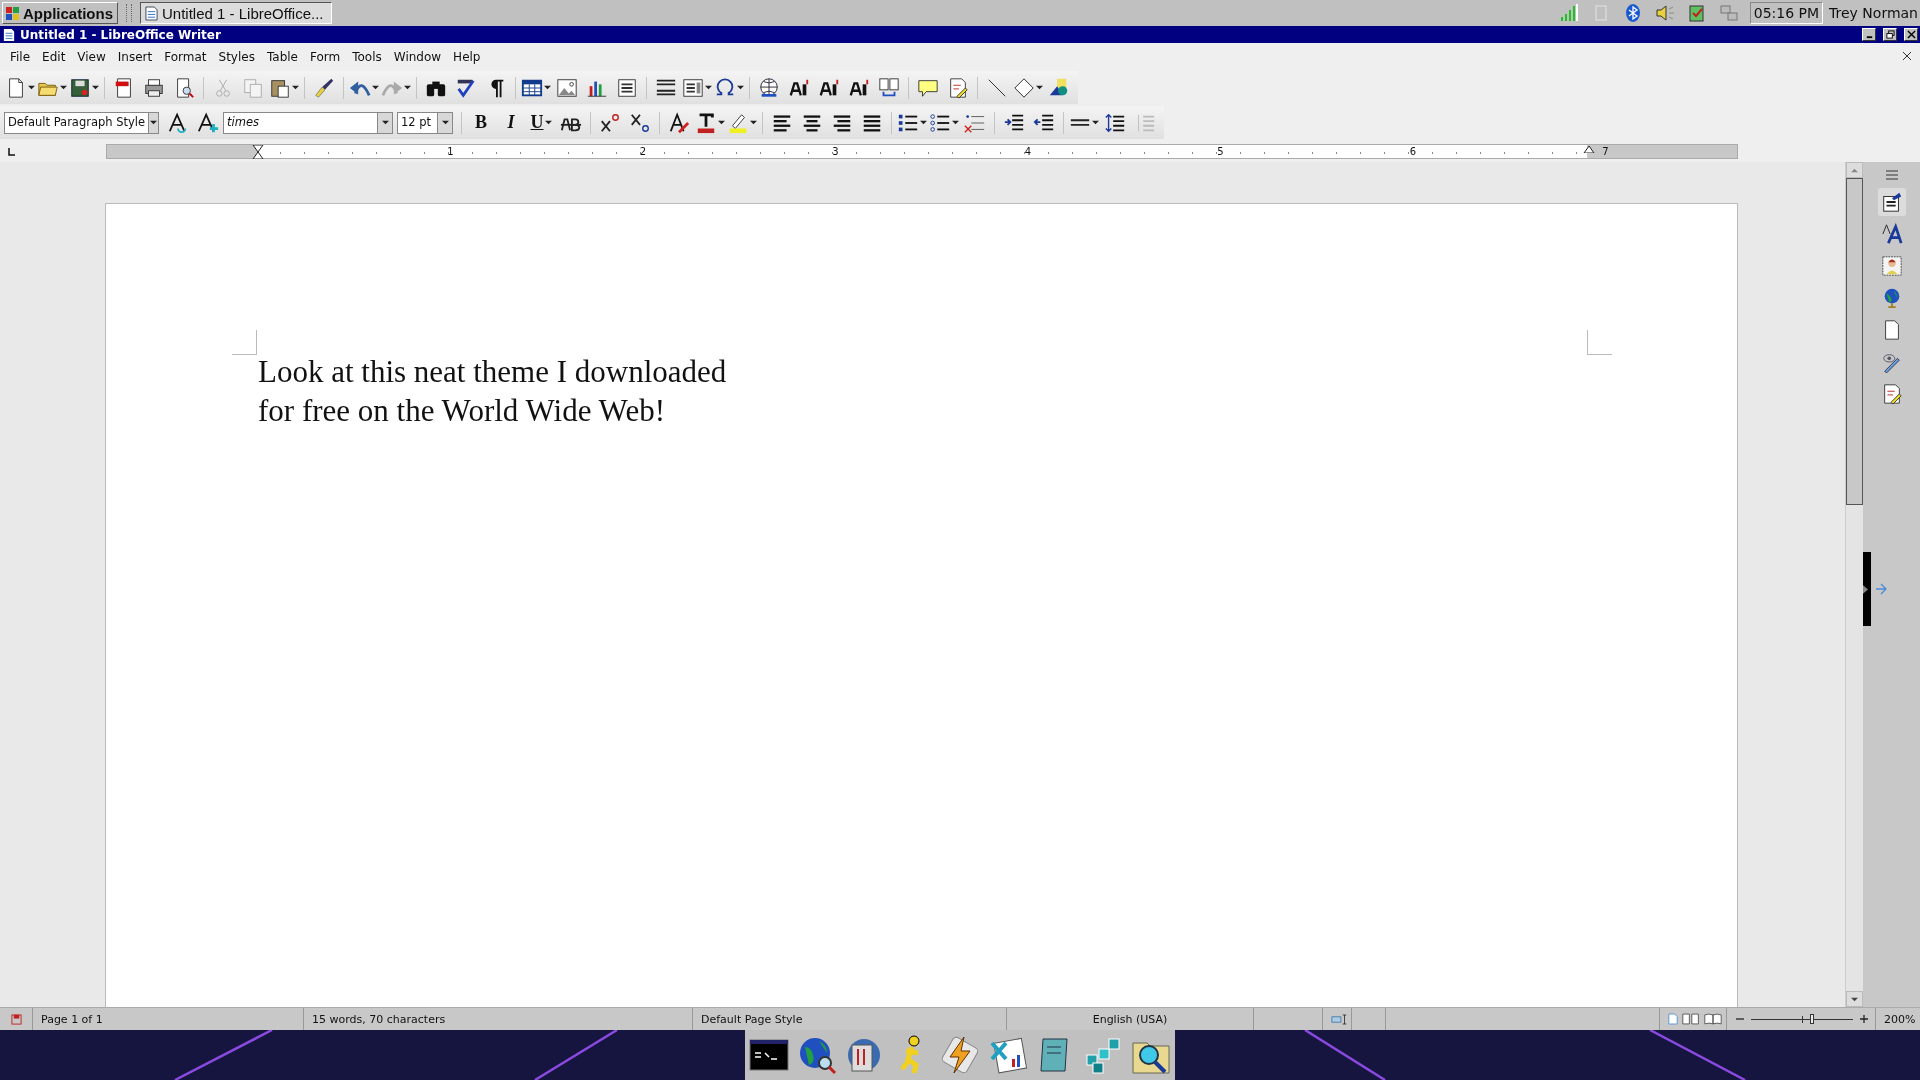  Describe the element at coordinates (1028, 151) in the screenshot. I see `ruler-number: 4` at that location.